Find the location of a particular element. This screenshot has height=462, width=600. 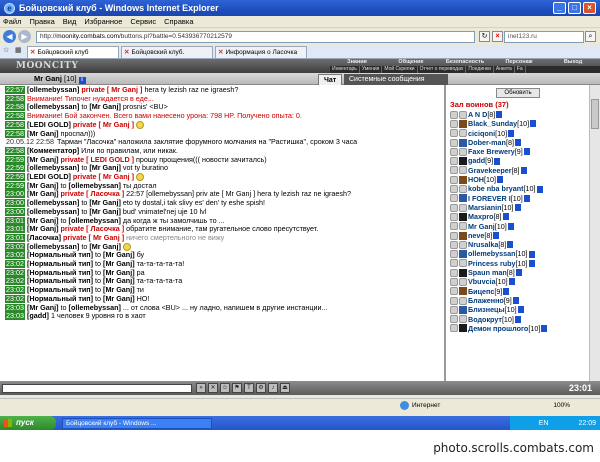

player-name: Dober-man is located at coordinates (487, 142).